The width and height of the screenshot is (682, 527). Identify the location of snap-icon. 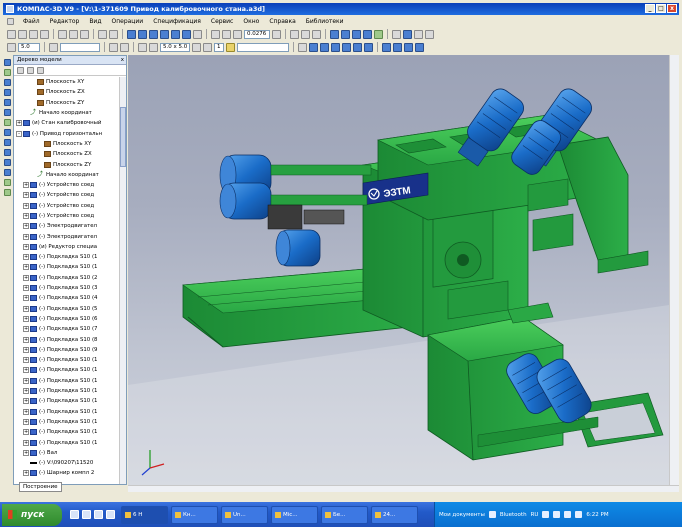
(197, 34).